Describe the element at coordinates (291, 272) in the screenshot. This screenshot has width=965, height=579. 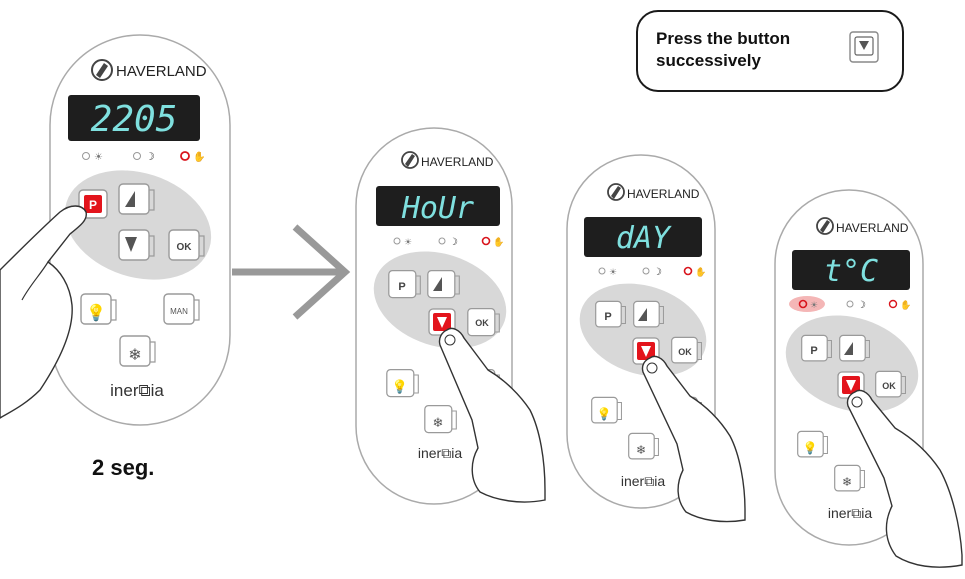
I see `sequence-arrow` at that location.